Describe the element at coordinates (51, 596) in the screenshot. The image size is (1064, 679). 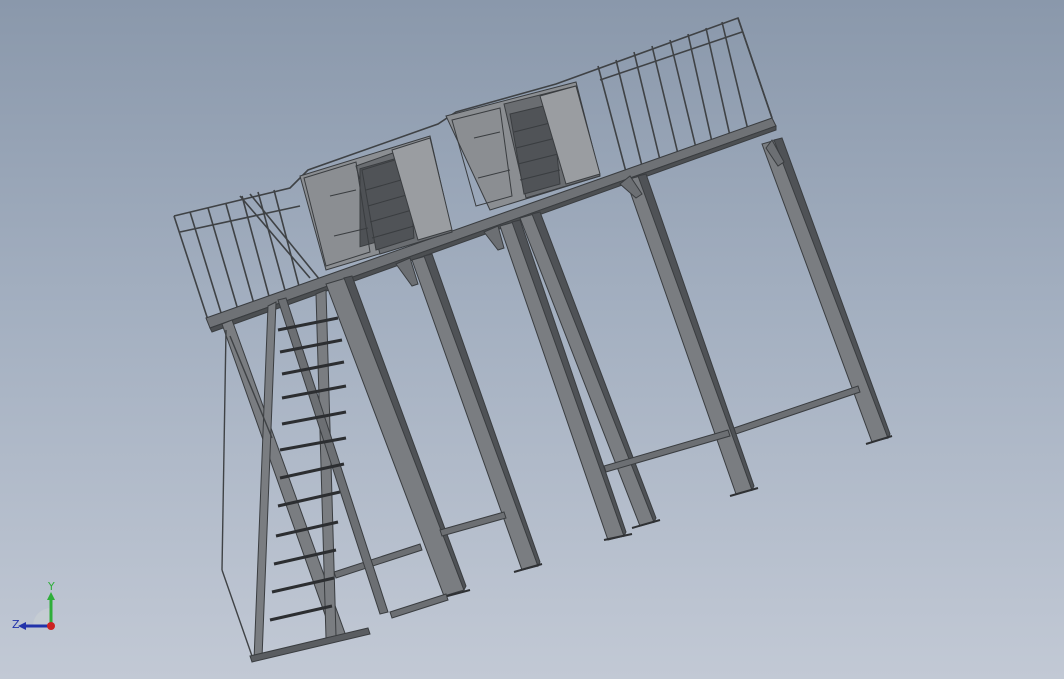
I see `y-arrow-icon` at that location.